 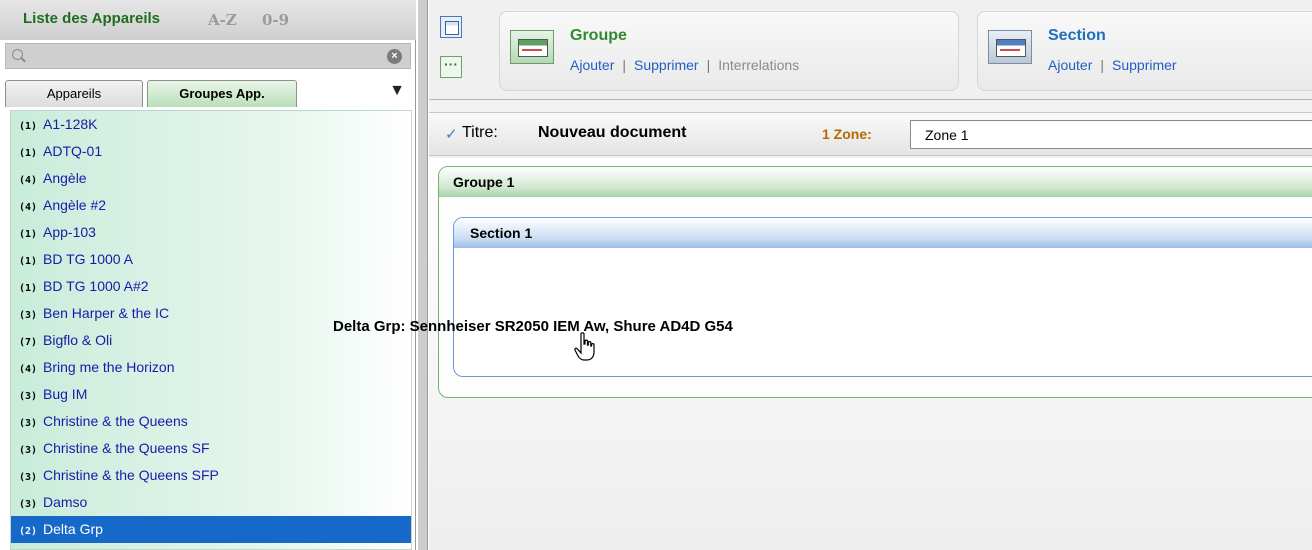 What do you see at coordinates (74, 93) in the screenshot?
I see `tab-appareils: Appareils` at bounding box center [74, 93].